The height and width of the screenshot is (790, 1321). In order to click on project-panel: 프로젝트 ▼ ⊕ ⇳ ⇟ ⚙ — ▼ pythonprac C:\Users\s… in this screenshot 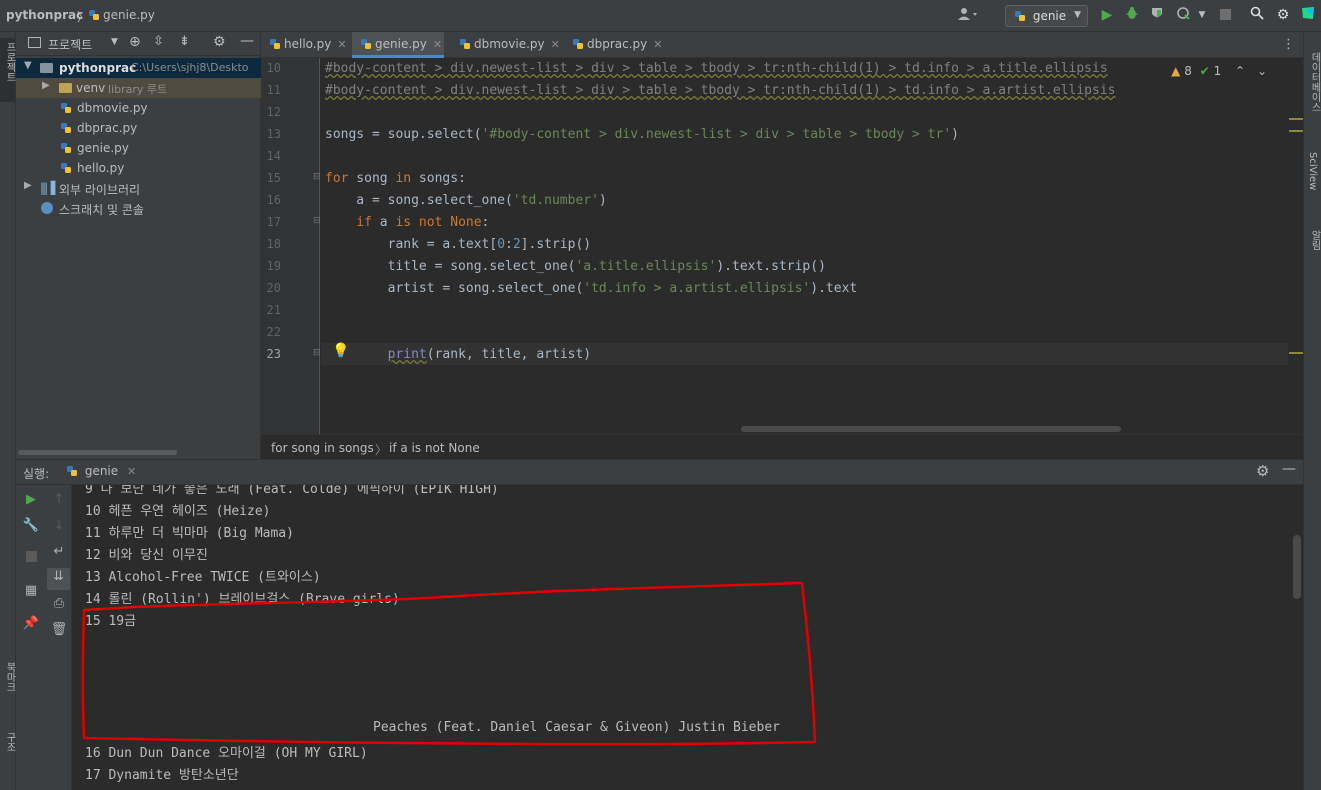, I will do `click(138, 245)`.